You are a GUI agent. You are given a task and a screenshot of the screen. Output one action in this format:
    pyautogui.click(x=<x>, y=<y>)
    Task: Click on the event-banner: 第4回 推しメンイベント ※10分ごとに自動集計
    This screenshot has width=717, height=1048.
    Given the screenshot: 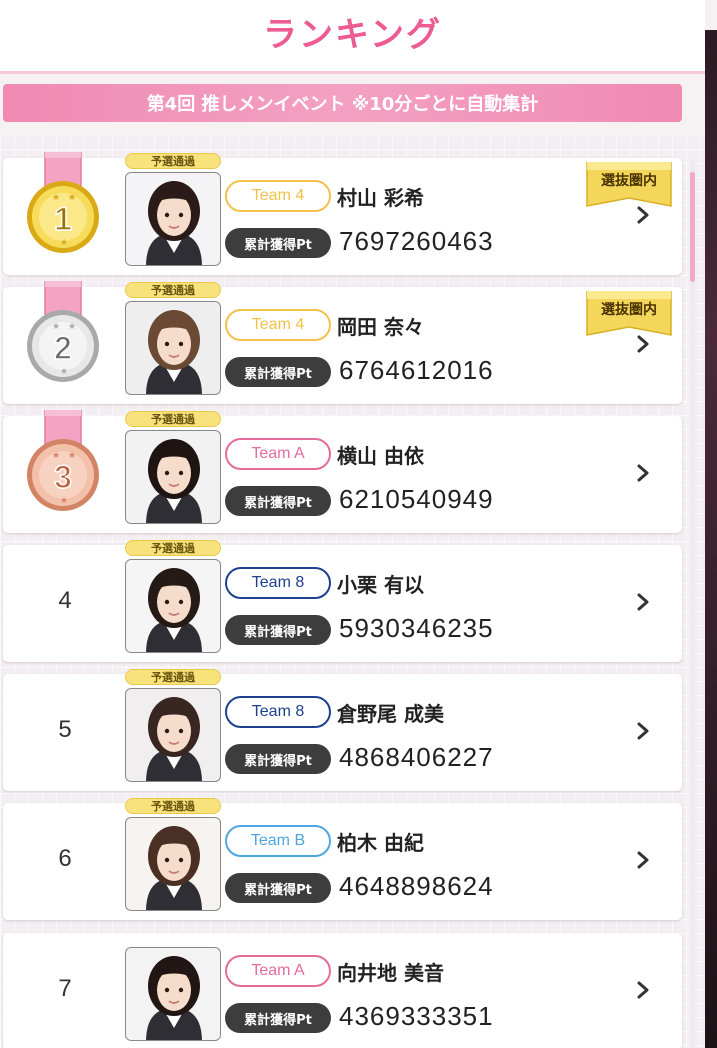 What is the action you would take?
    pyautogui.click(x=342, y=103)
    